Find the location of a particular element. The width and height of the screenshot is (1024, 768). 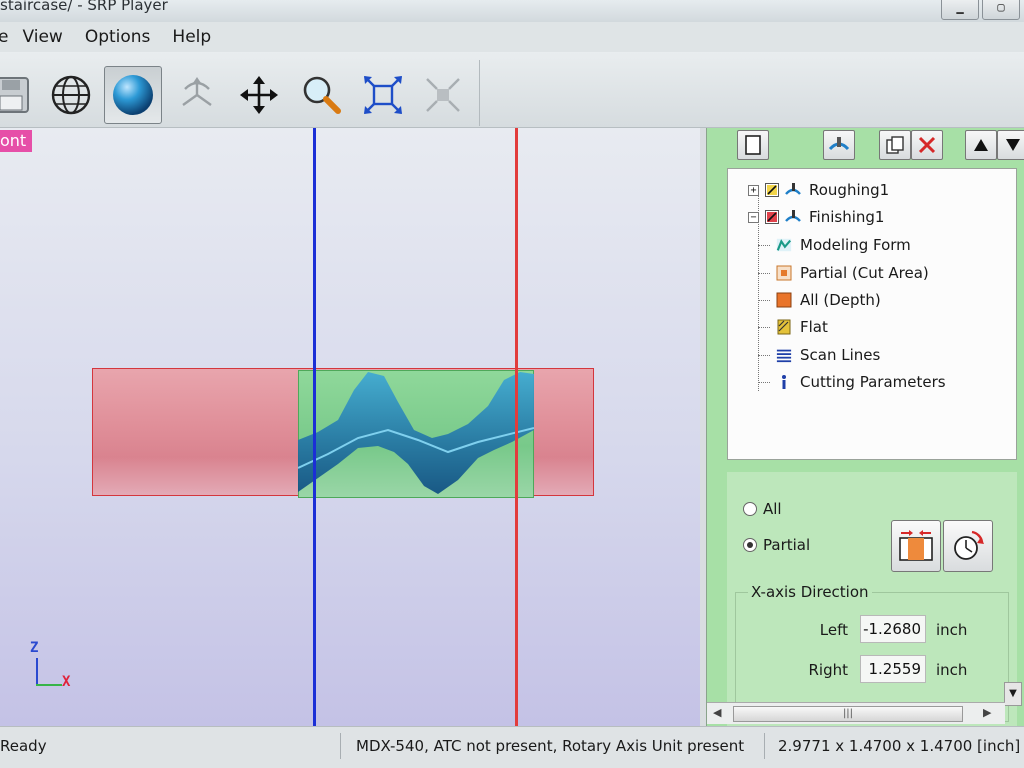

tree-item-label: Finishing1 is located at coordinates (847, 217).